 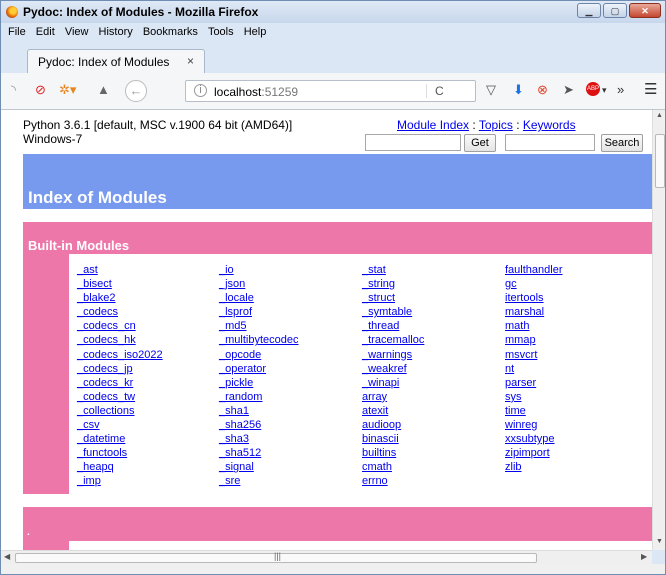 What do you see at coordinates (103, 90) in the screenshot?
I see `extension-icon: ▲` at bounding box center [103, 90].